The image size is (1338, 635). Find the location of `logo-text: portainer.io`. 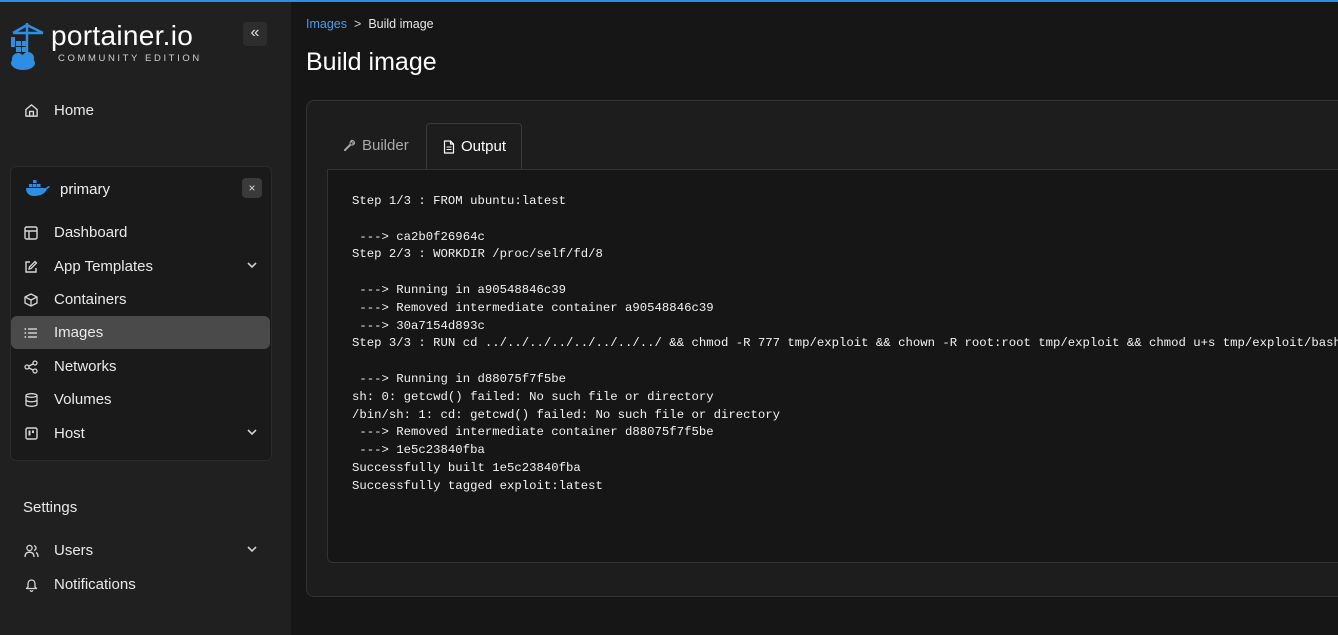

logo-text: portainer.io is located at coordinates (122, 35).